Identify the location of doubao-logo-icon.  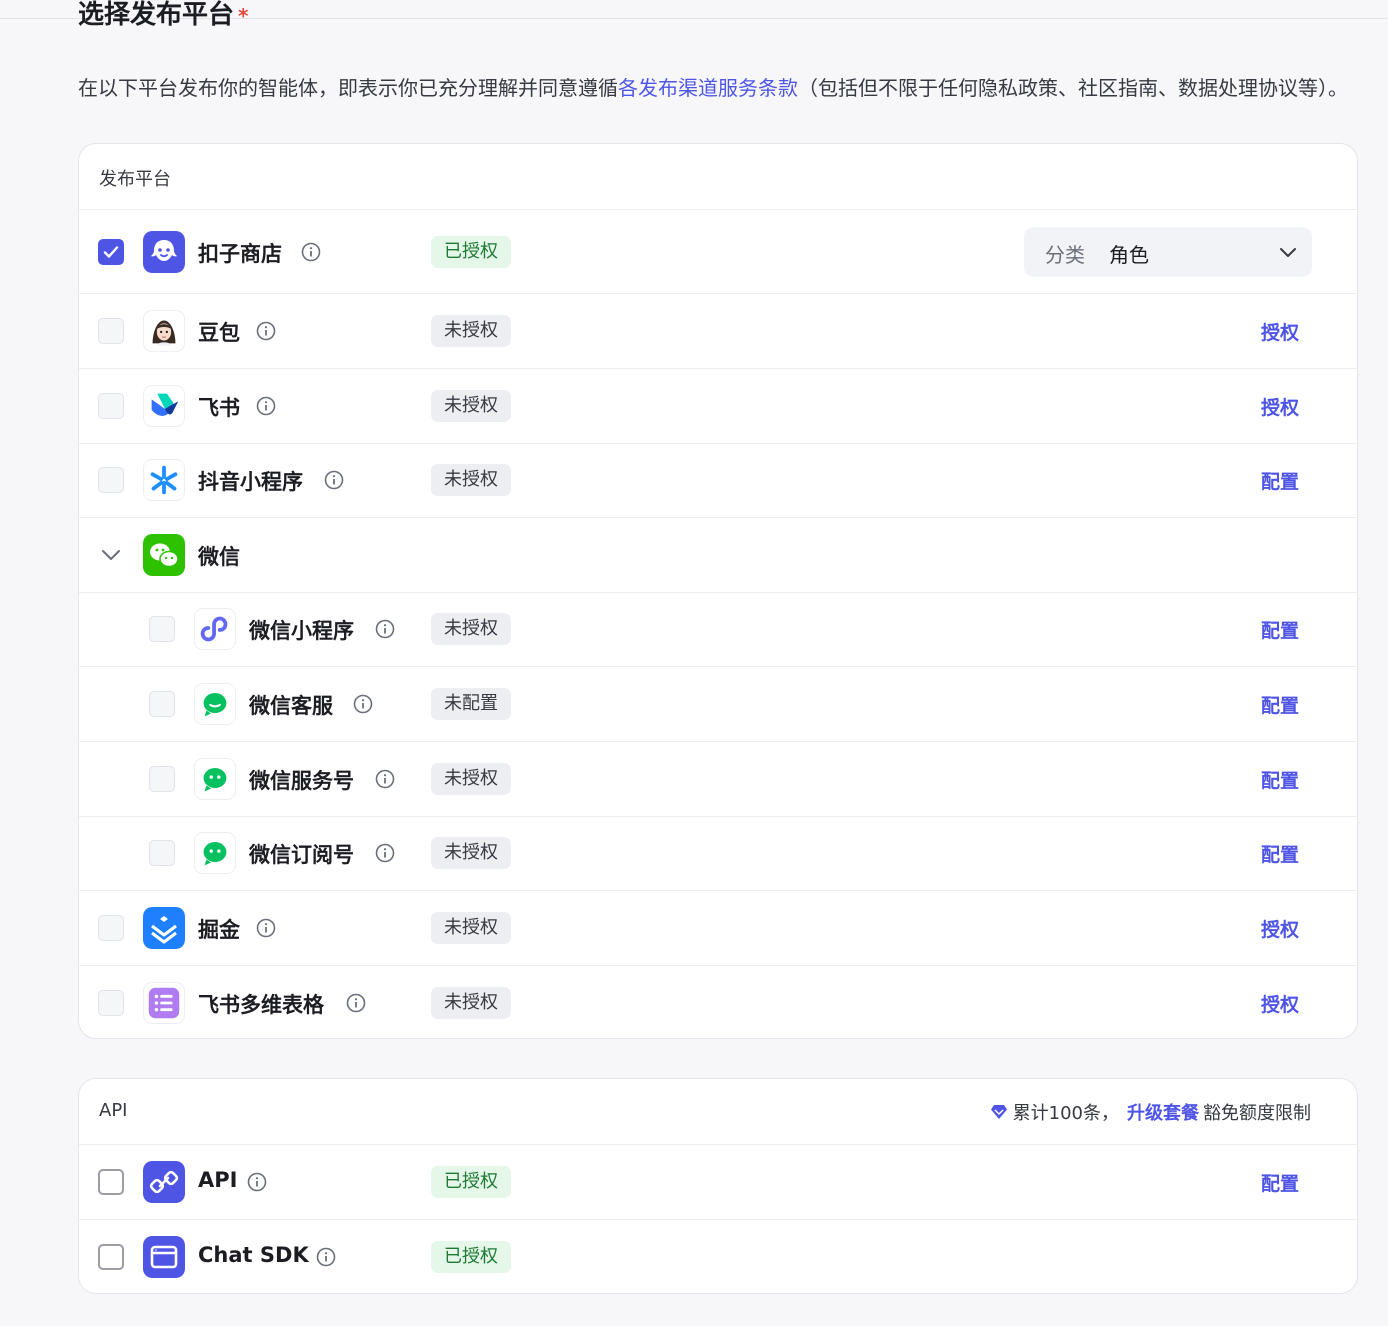
(164, 331).